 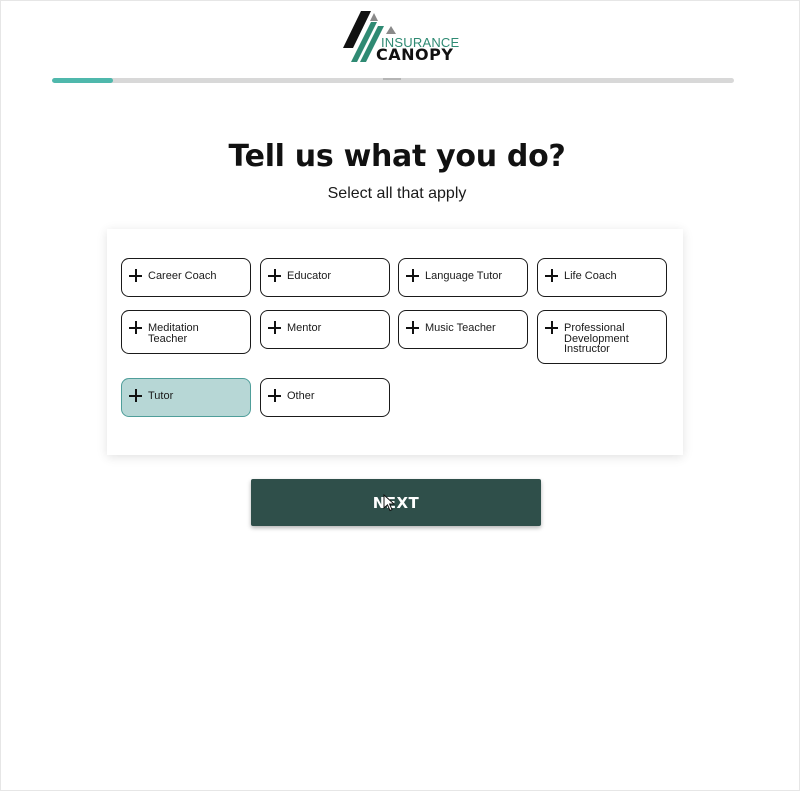 I want to click on progress-handle, so click(x=392, y=79).